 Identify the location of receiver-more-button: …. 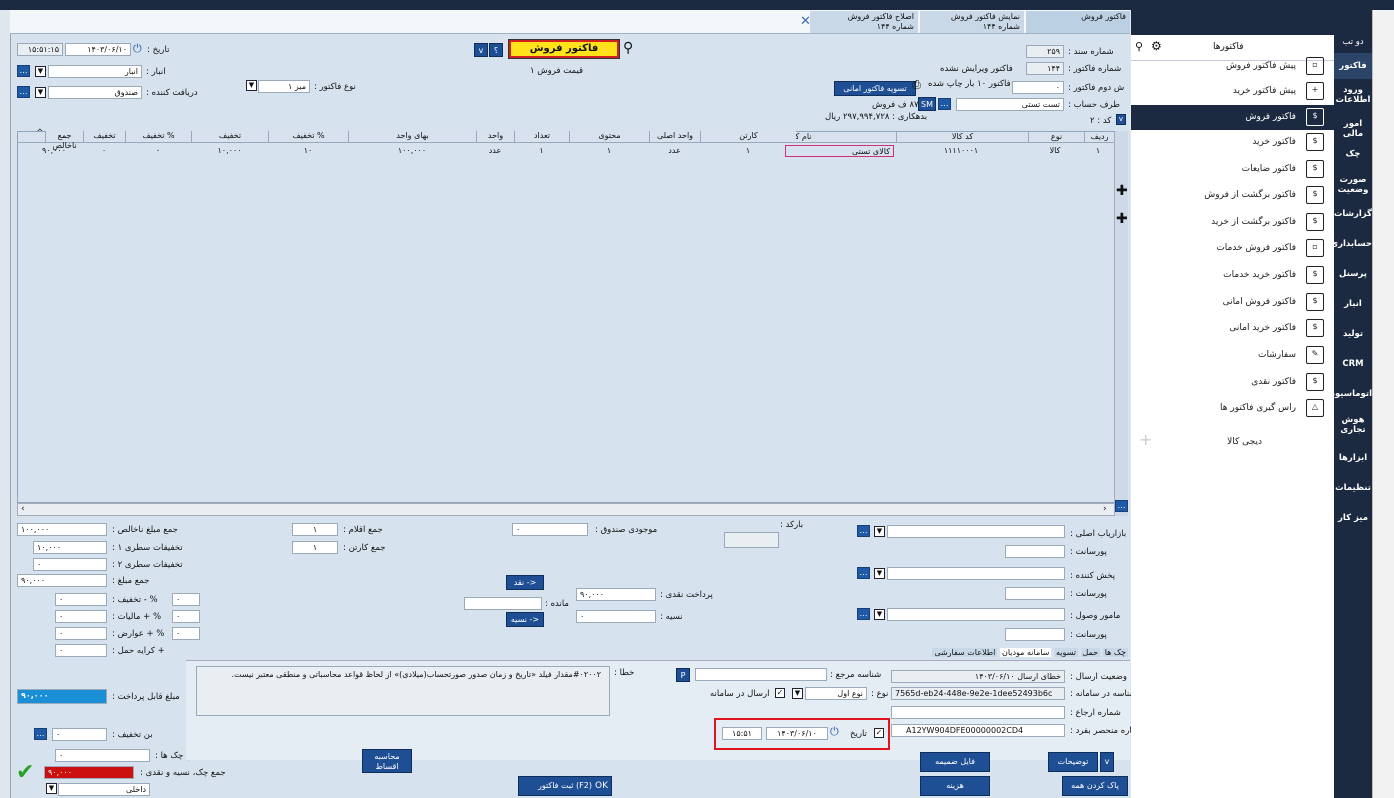
(23, 92).